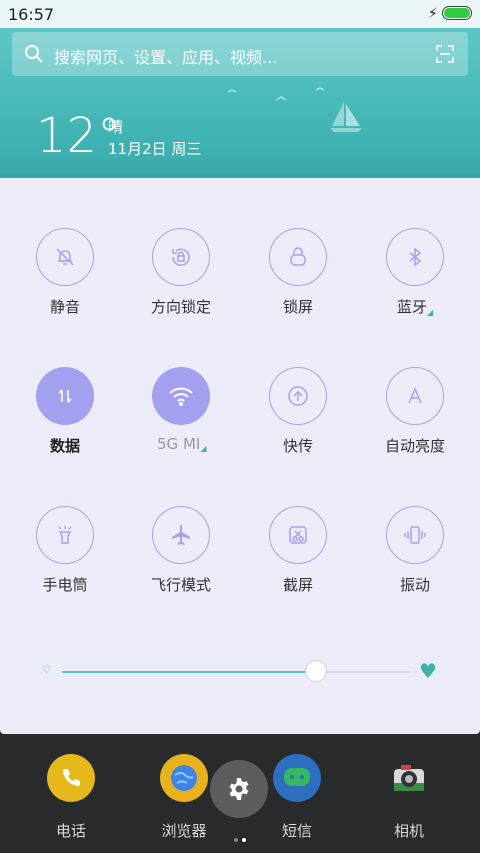 The width and height of the screenshot is (480, 853). What do you see at coordinates (415, 535) in the screenshot?
I see `vibrate-icon` at bounding box center [415, 535].